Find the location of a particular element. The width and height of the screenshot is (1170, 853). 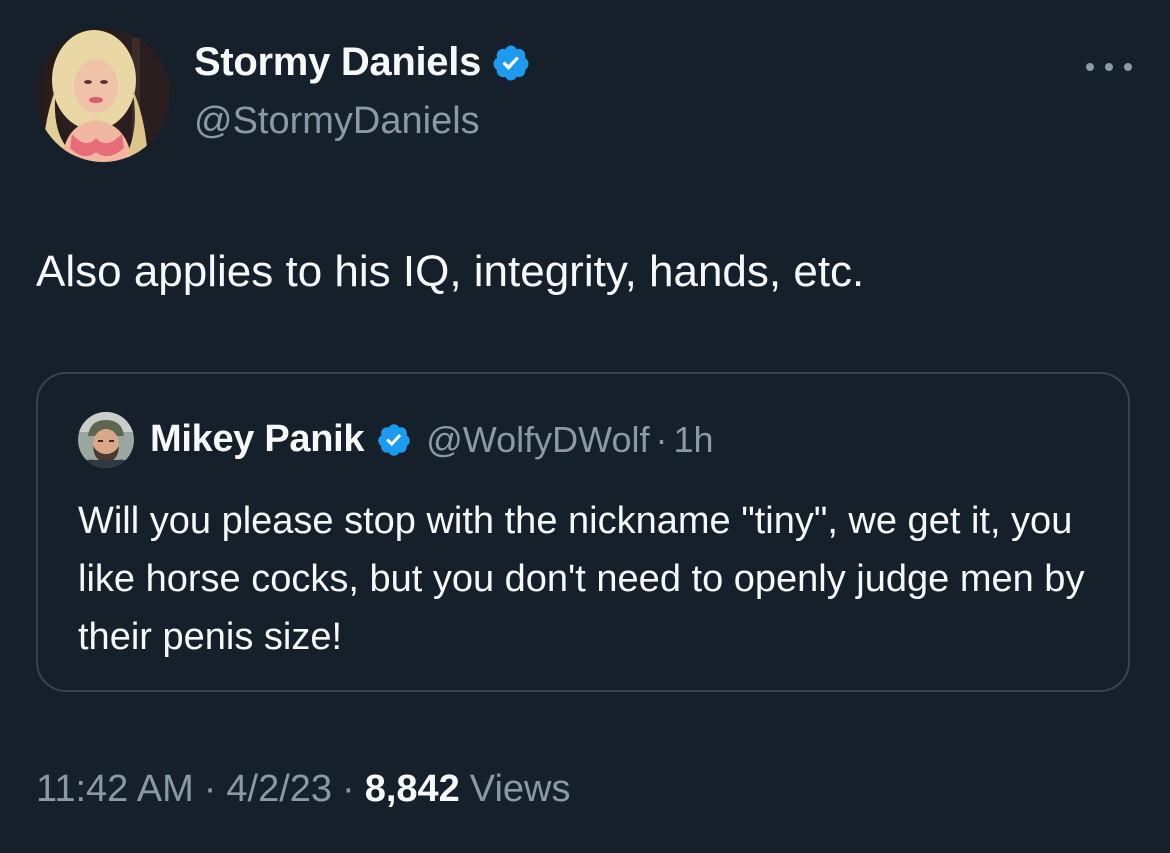

quoted-author-handle: @WolfyDWolf is located at coordinates (538, 439).